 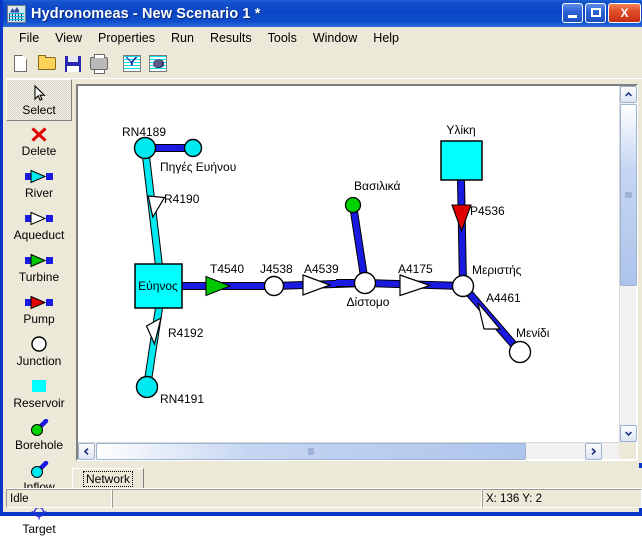 I want to click on new-file-icon, so click(x=20, y=63).